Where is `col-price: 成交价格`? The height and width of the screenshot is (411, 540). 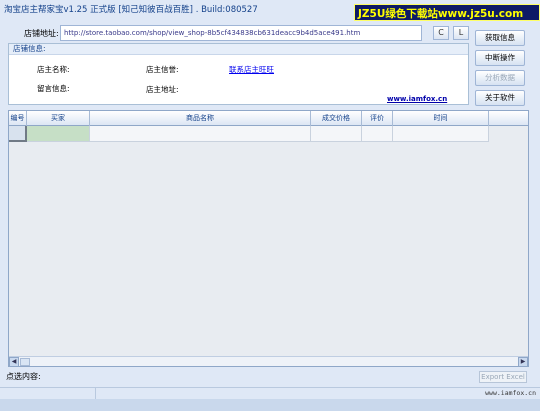 col-price: 成交价格 is located at coordinates (336, 118).